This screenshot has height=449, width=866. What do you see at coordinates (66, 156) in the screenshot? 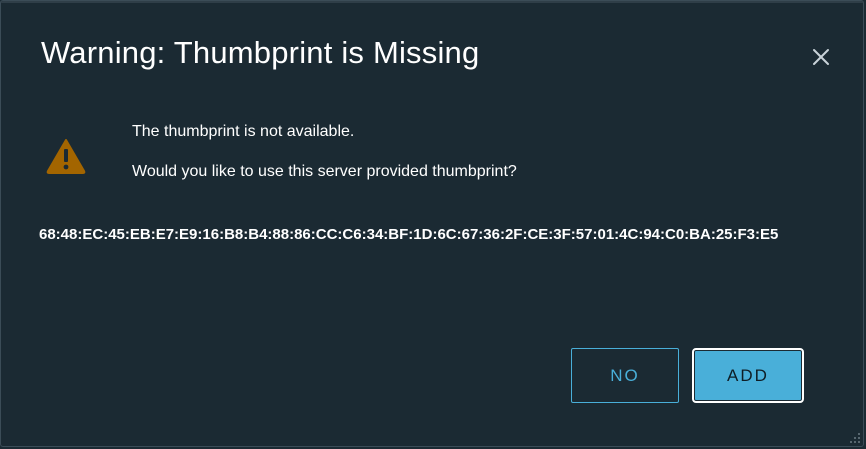
I see `warning-triangle-icon` at bounding box center [66, 156].